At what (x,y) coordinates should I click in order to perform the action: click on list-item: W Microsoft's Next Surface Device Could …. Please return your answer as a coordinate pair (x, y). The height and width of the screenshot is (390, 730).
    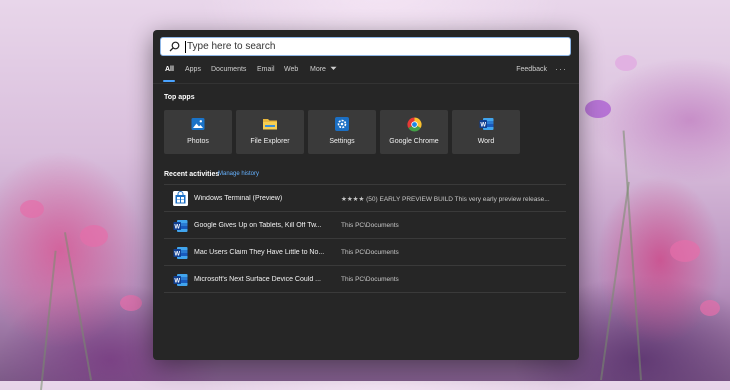
    Looking at the image, I should click on (365, 279).